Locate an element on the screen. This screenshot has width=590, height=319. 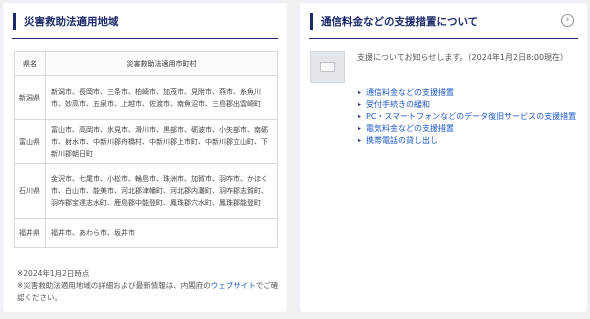
support-link-telecom-fees: ▸ 通信料金などの支援措置 is located at coordinates (470, 93).